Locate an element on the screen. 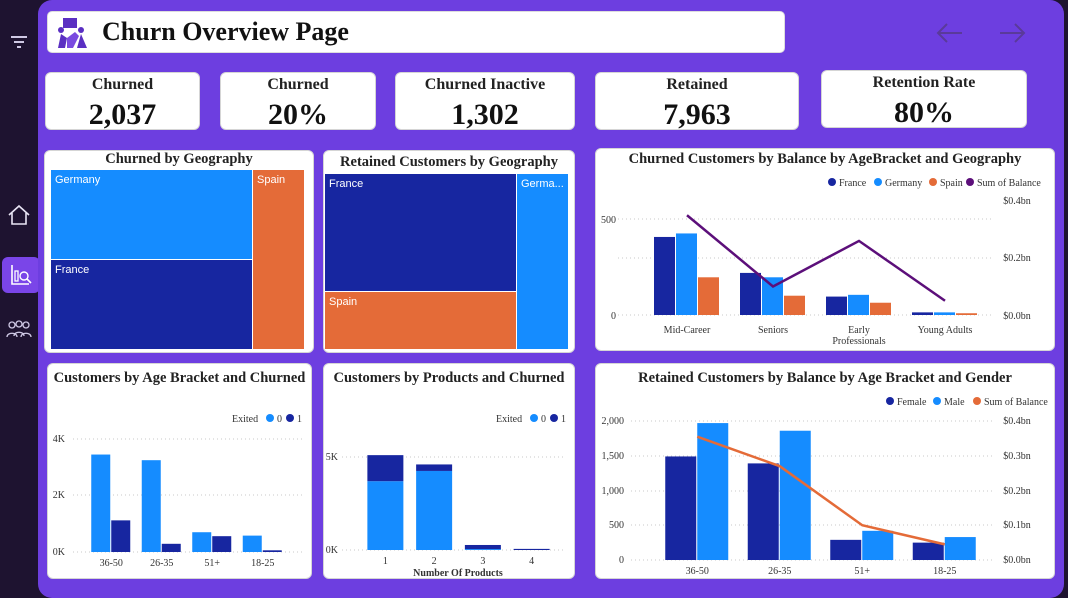 The height and width of the screenshot is (598, 1068). y-tick-label: 0K is located at coordinates (59, 552).